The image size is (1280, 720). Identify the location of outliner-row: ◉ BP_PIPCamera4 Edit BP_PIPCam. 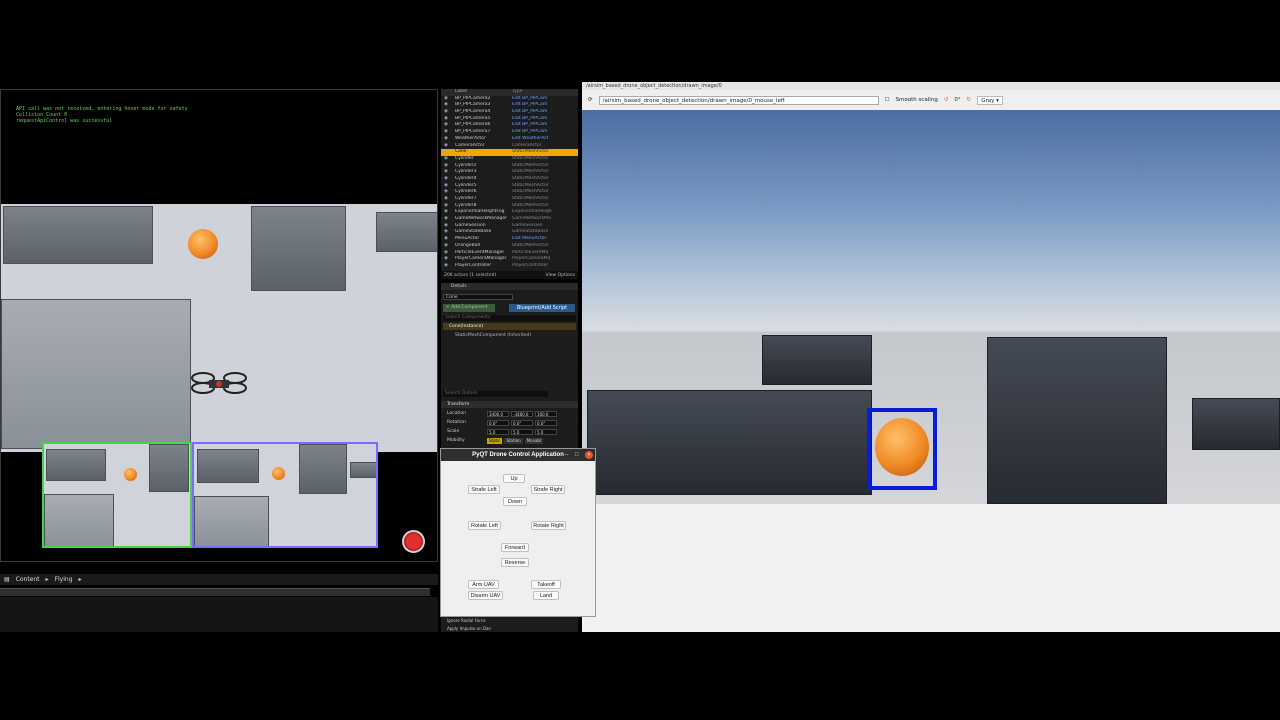
(509, 112).